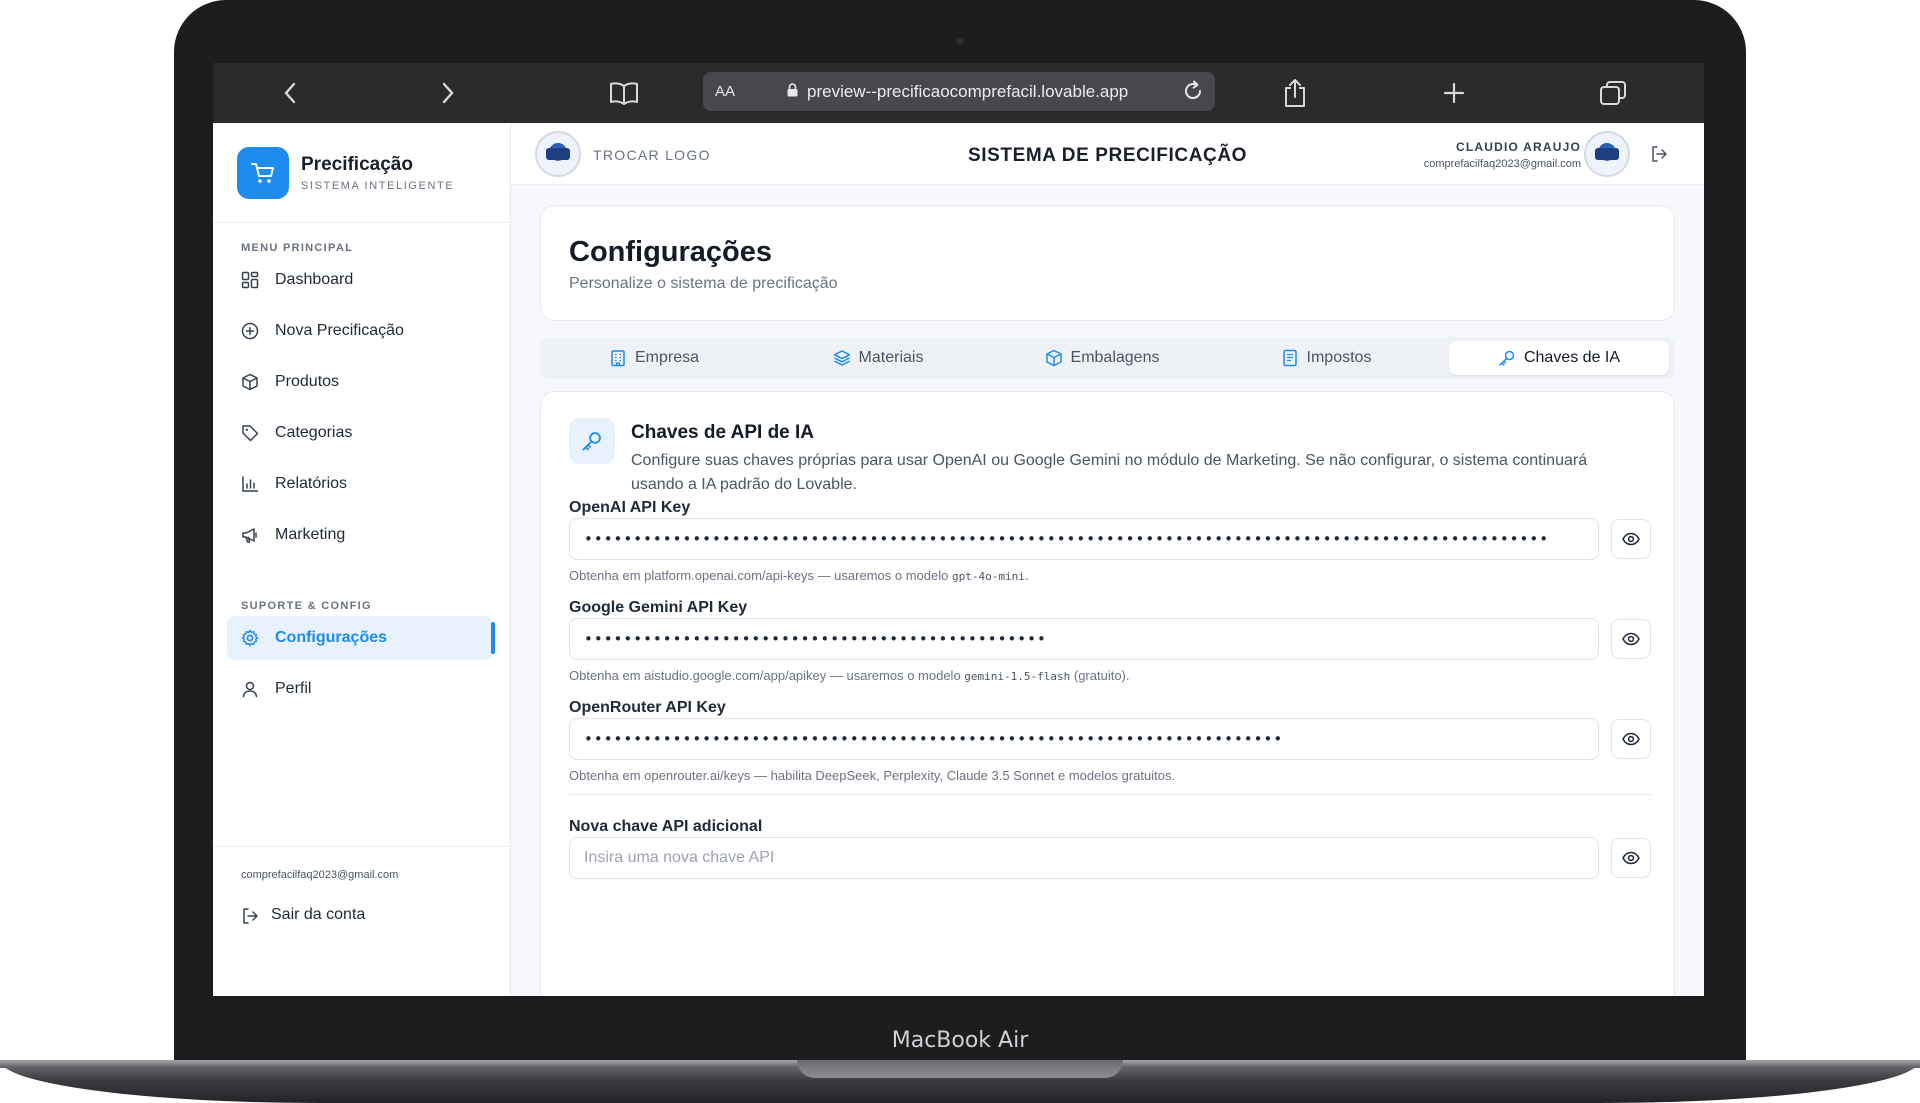 The image size is (1920, 1103). Describe the element at coordinates (630, 507) in the screenshot. I see `openai-key-label: OpenAI API Key` at that location.